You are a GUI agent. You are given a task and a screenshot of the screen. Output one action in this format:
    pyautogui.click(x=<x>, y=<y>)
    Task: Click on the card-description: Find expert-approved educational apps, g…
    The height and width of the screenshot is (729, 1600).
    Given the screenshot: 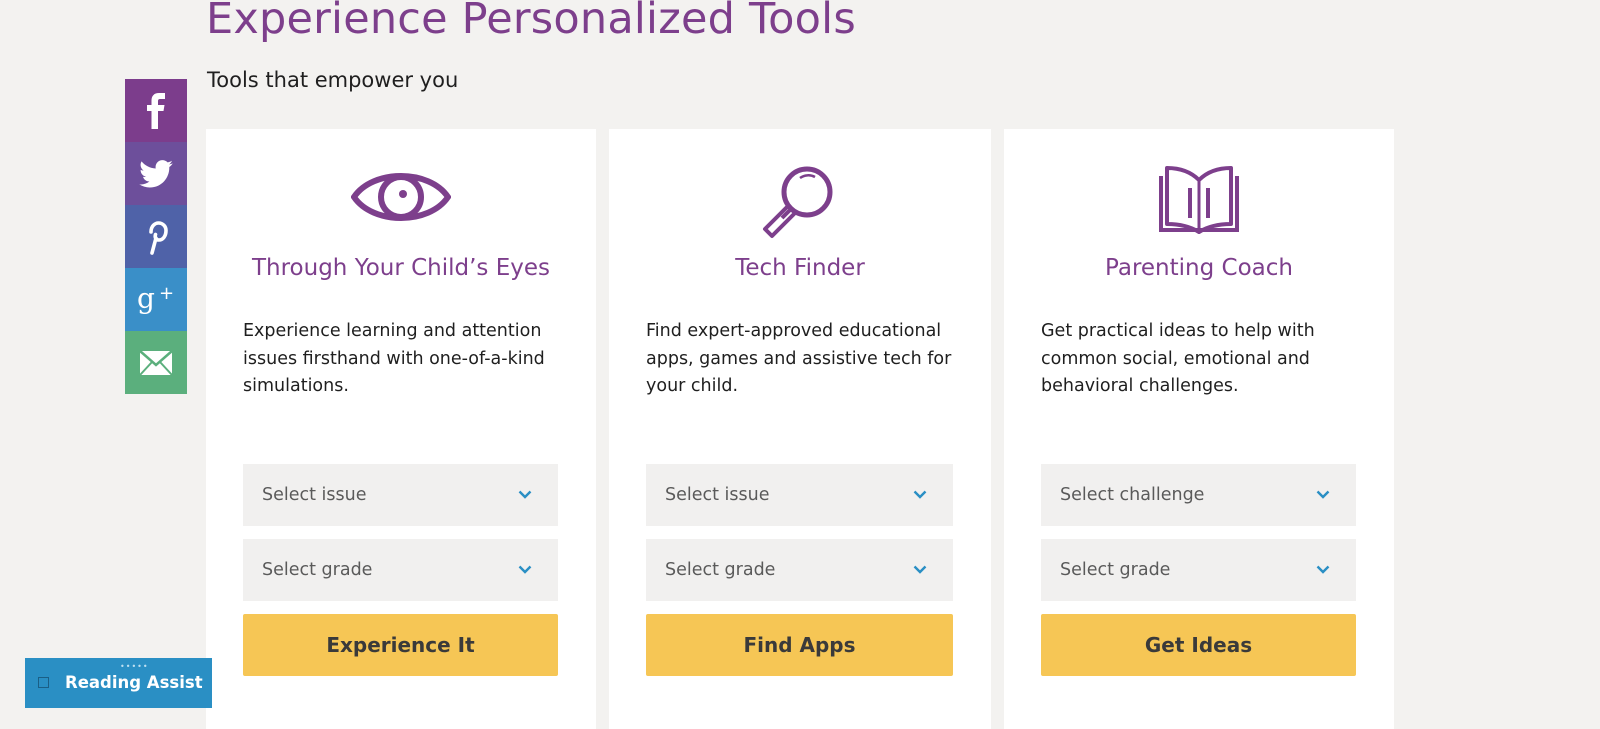 What is the action you would take?
    pyautogui.click(x=799, y=358)
    